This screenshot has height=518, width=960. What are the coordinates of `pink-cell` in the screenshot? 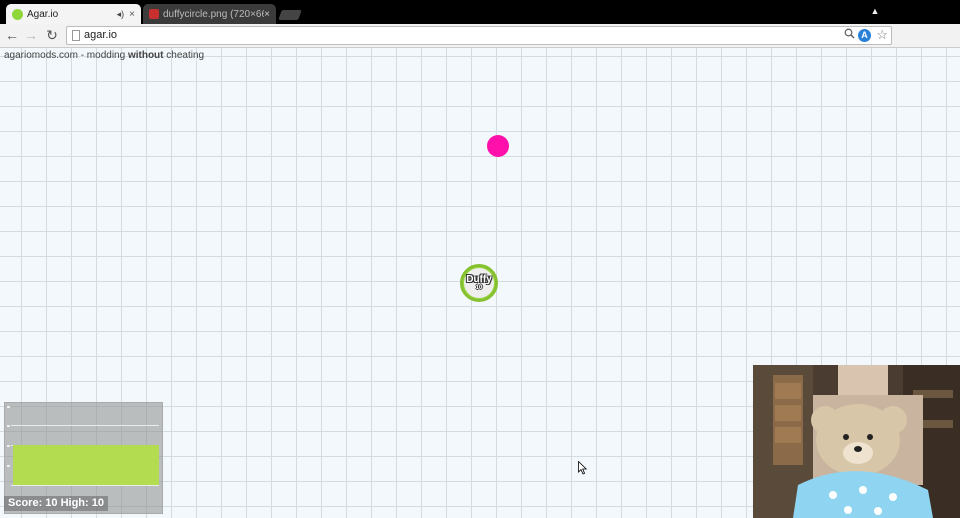 It's located at (498, 146).